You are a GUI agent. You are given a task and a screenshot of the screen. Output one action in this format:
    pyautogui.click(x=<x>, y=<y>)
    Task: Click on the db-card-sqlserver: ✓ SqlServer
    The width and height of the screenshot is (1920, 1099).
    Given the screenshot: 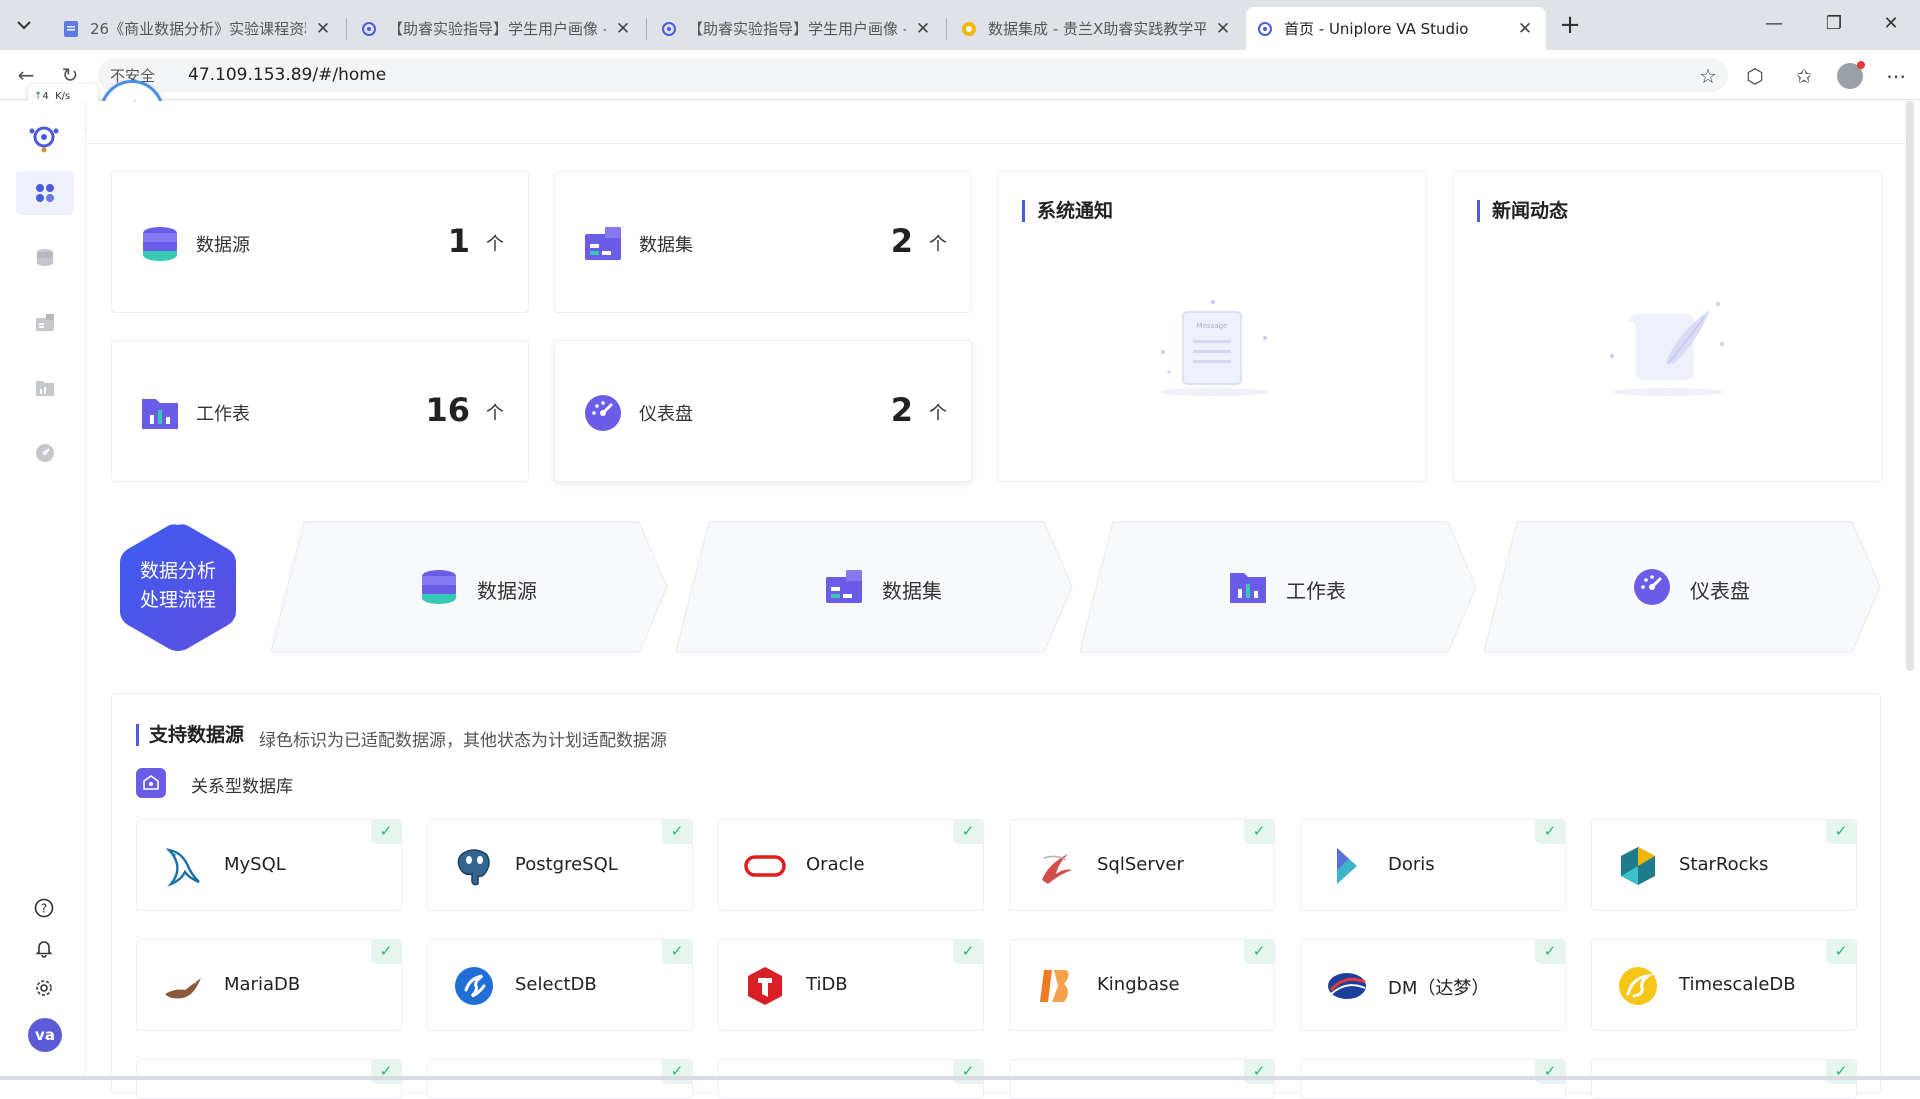 What is the action you would take?
    pyautogui.click(x=1142, y=865)
    